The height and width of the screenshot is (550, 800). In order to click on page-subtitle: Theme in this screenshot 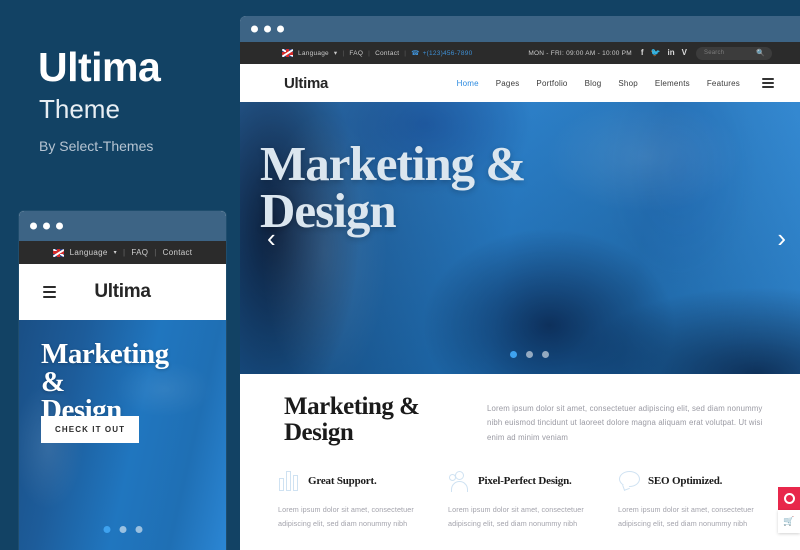, I will do `click(79, 109)`.